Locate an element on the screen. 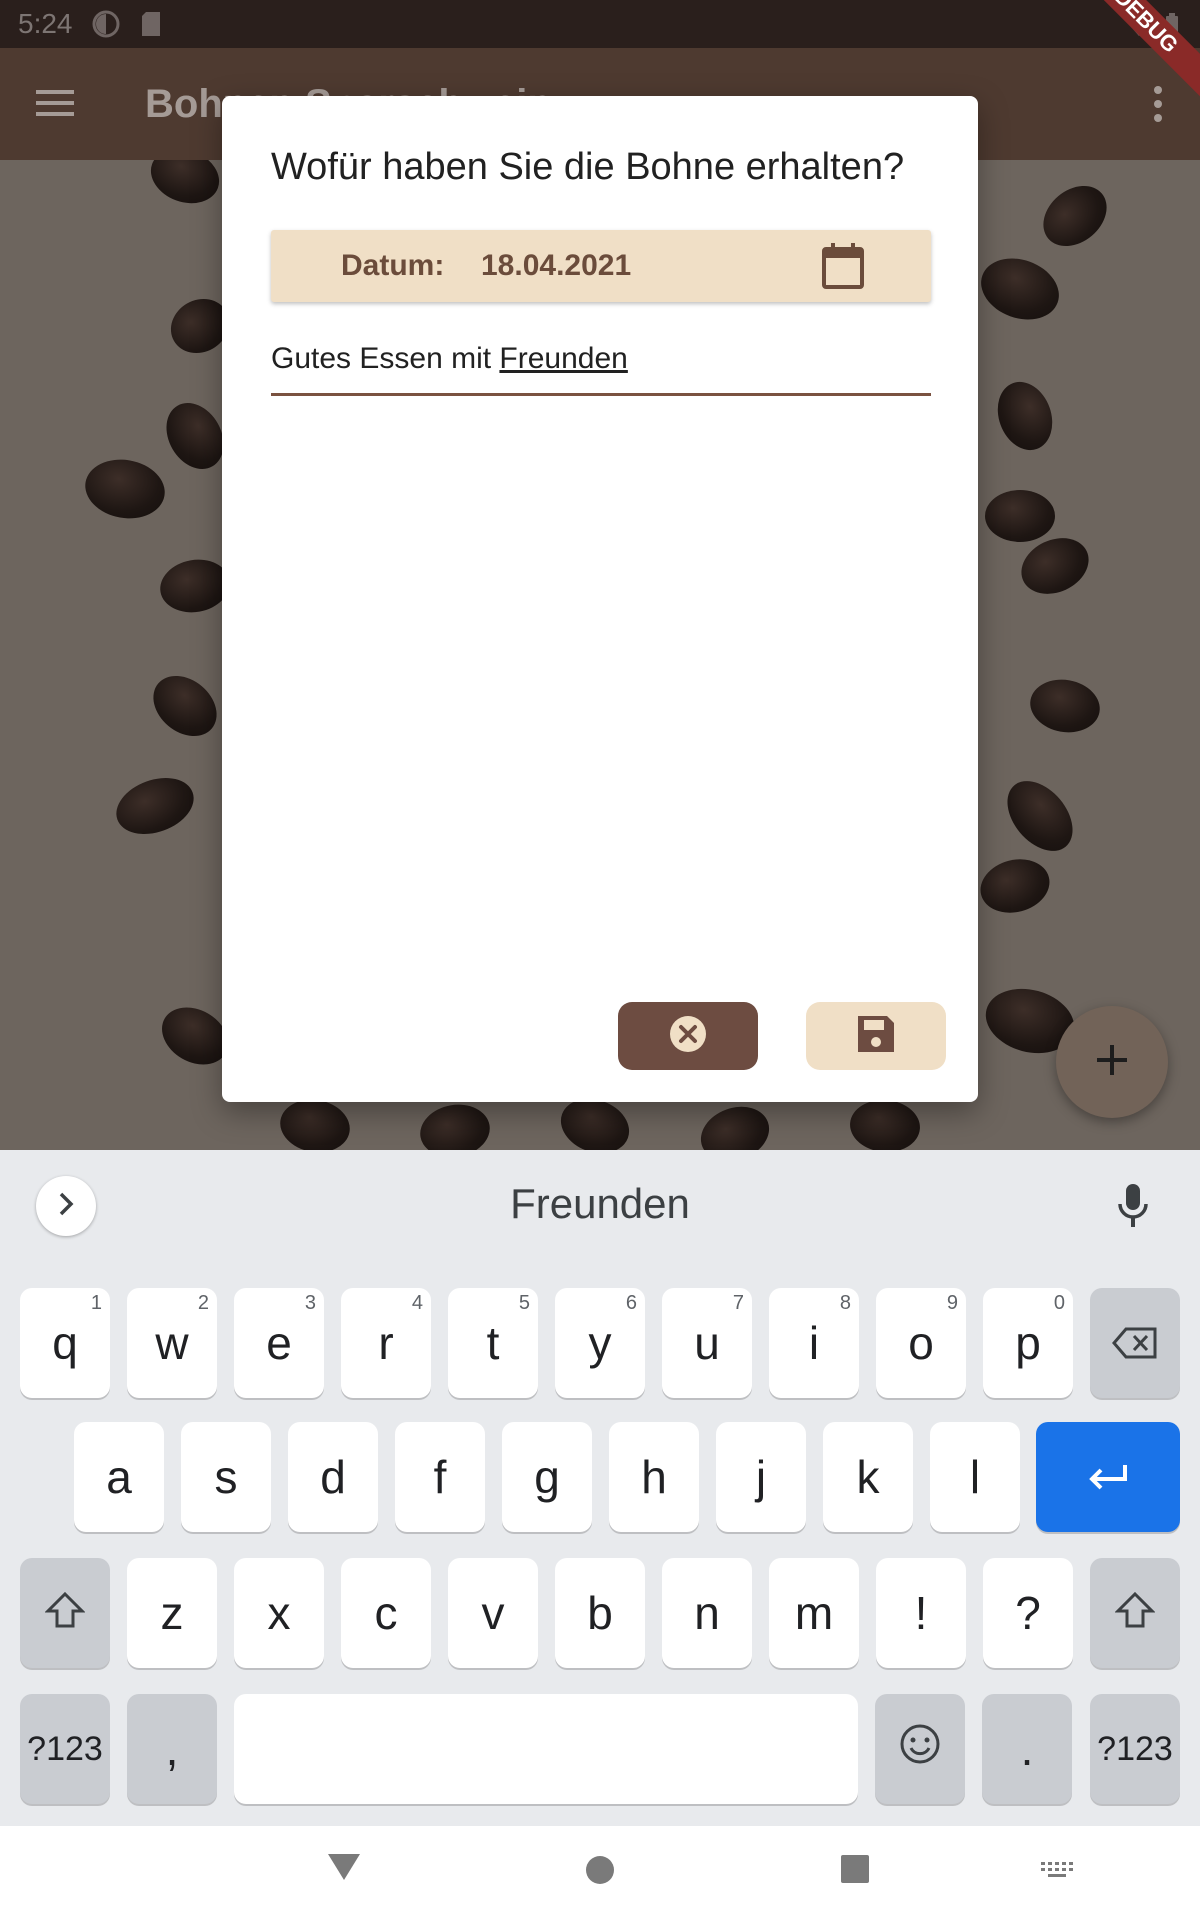 Image resolution: width=1200 pixels, height=1920 pixels. key-number-hint: 9 is located at coordinates (952, 1303).